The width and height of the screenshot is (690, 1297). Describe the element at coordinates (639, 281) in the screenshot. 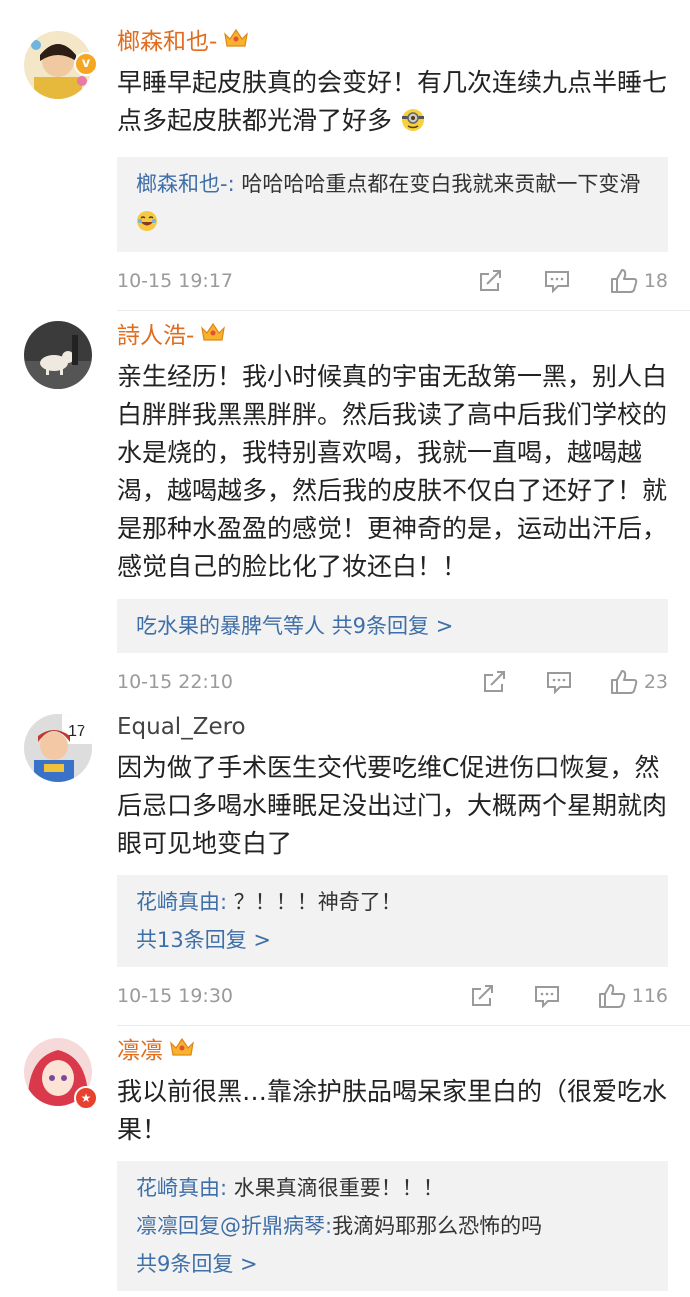

I see `like-button: 18` at that location.